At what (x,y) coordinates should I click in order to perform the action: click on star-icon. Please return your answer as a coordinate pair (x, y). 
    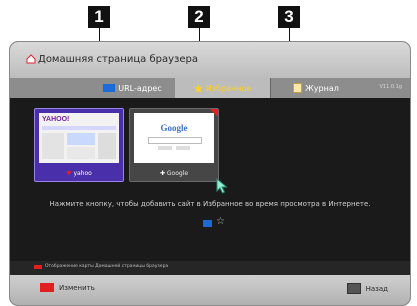
    Looking at the image, I should click on (198, 88).